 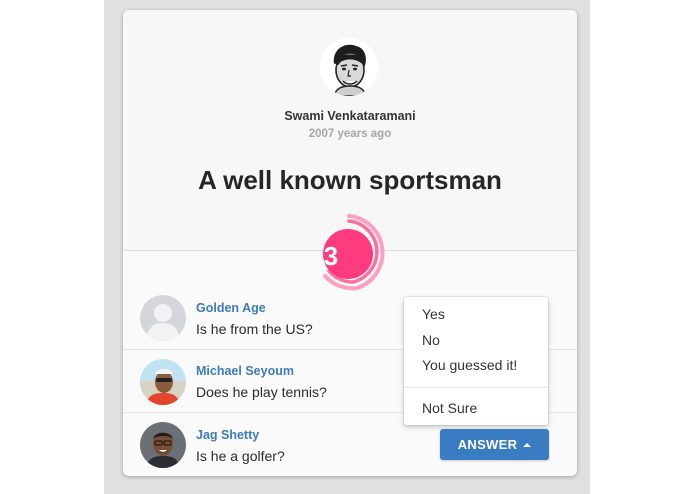 What do you see at coordinates (350, 180) in the screenshot?
I see `question-title: A well known sportsman` at bounding box center [350, 180].